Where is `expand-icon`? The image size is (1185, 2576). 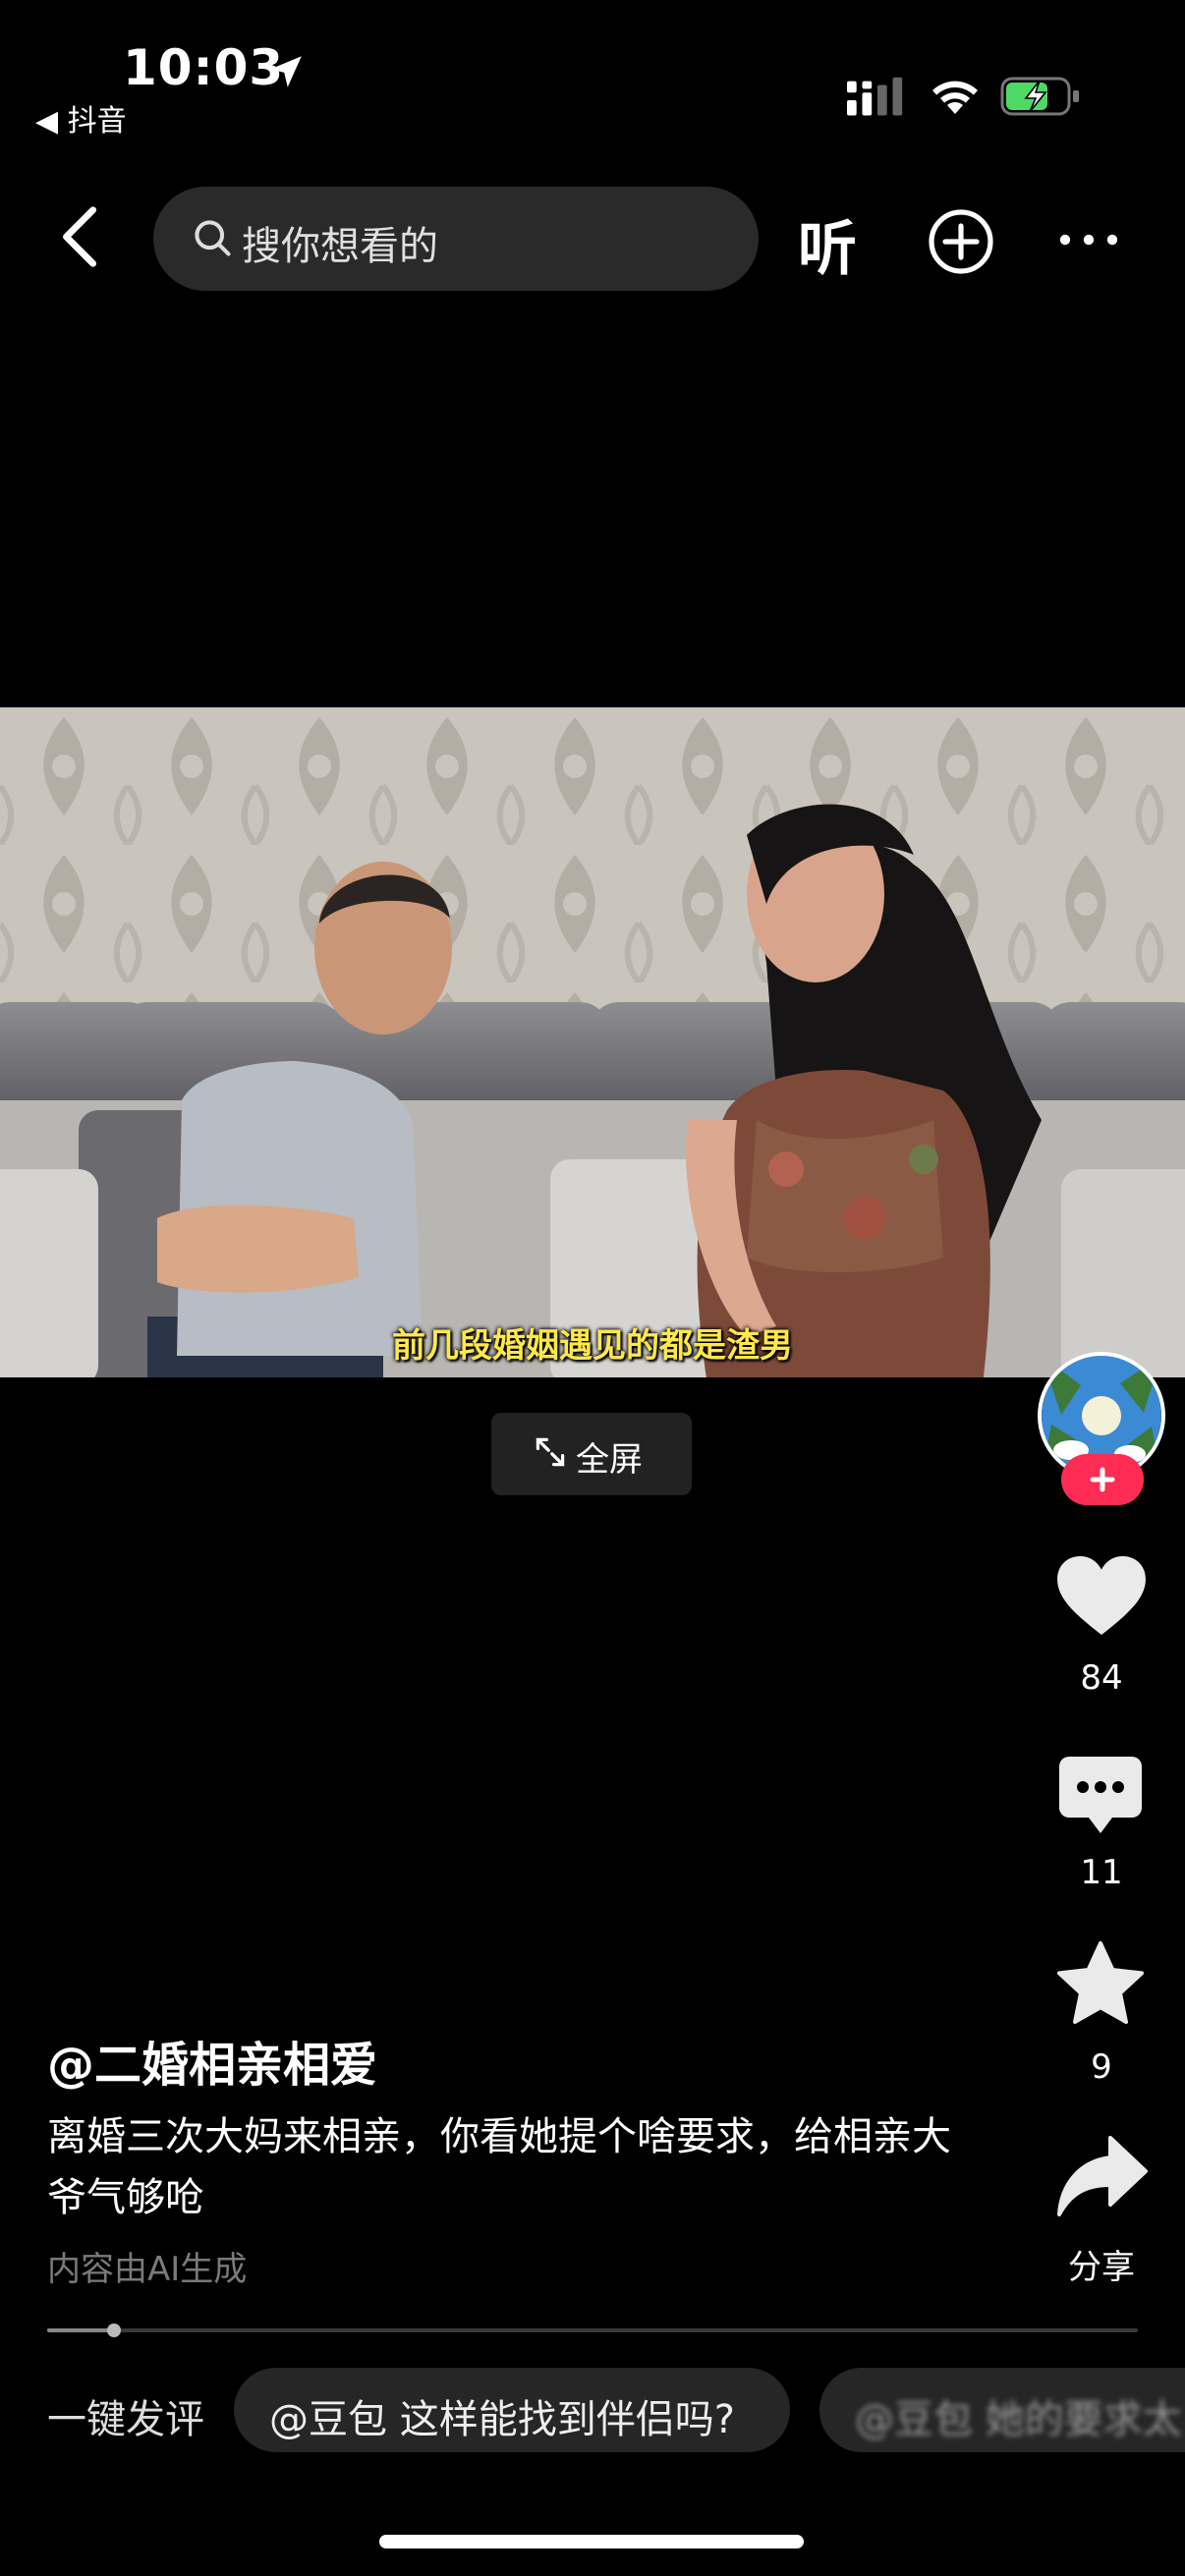 expand-icon is located at coordinates (550, 1452).